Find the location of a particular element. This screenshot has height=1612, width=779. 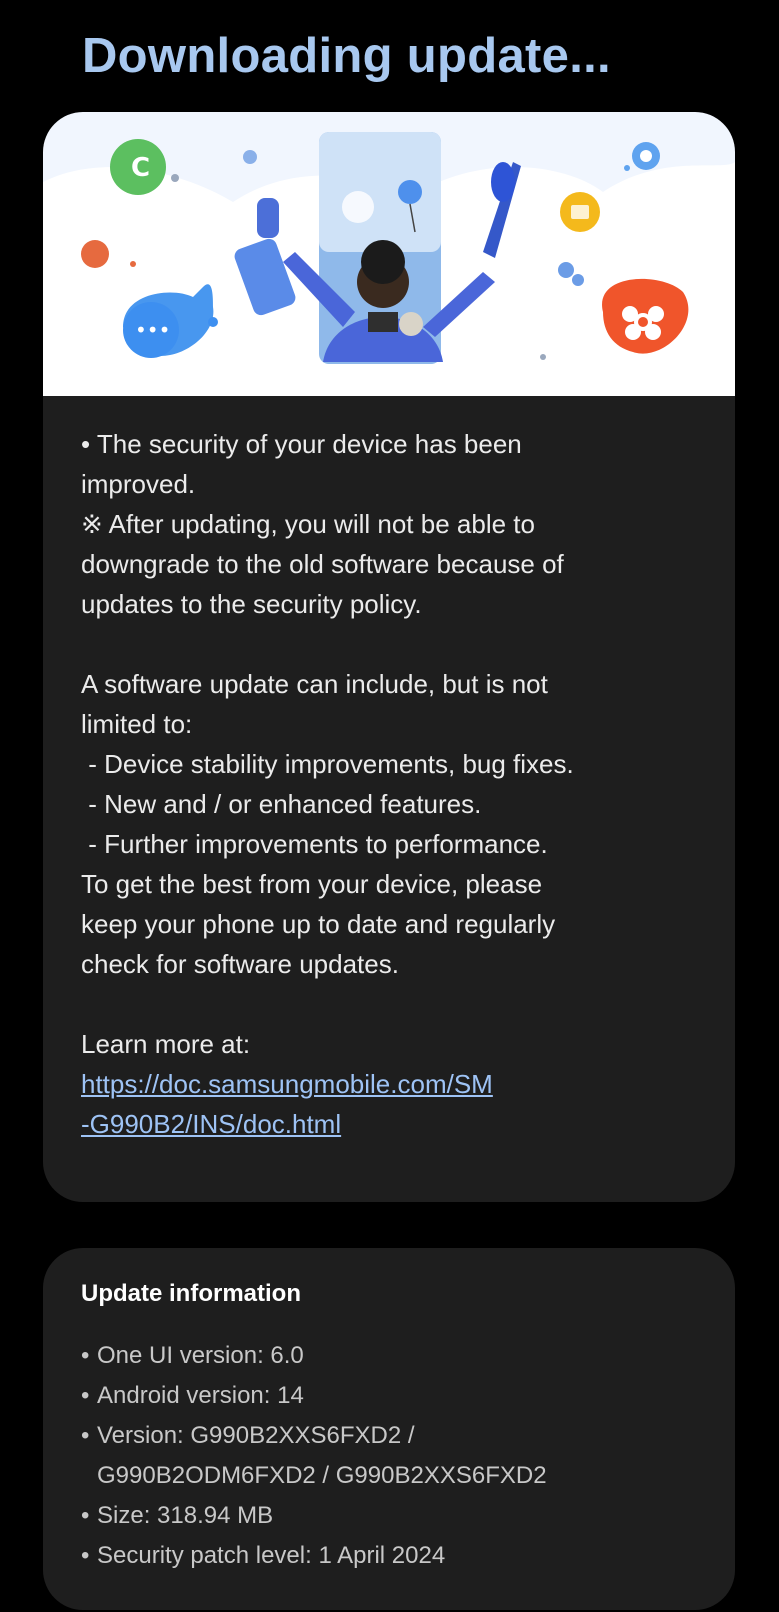

note-line: improved. is located at coordinates (138, 484).